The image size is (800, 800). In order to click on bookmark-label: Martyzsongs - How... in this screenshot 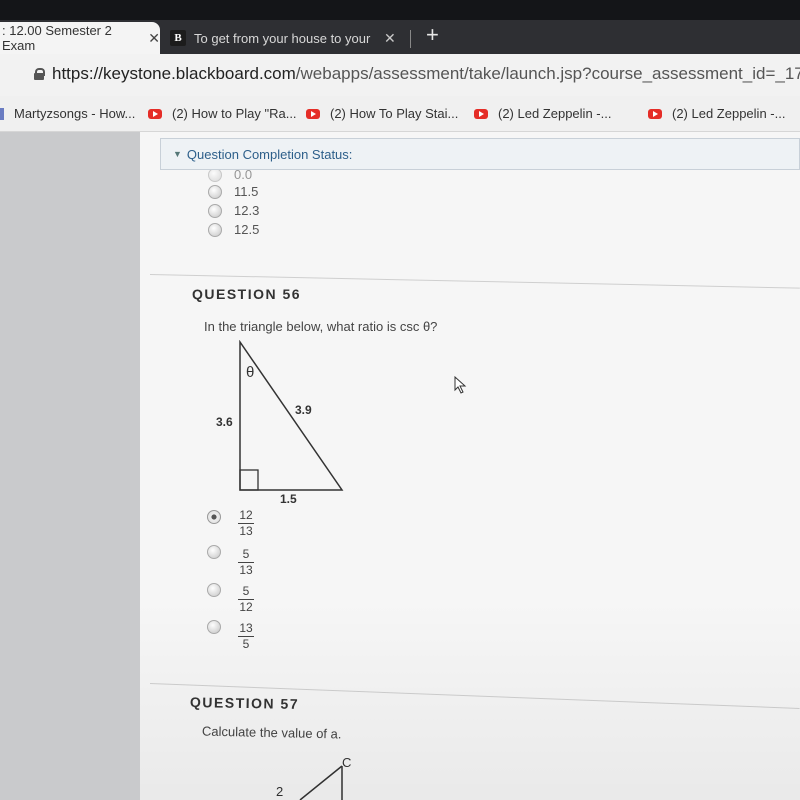, I will do `click(75, 113)`.